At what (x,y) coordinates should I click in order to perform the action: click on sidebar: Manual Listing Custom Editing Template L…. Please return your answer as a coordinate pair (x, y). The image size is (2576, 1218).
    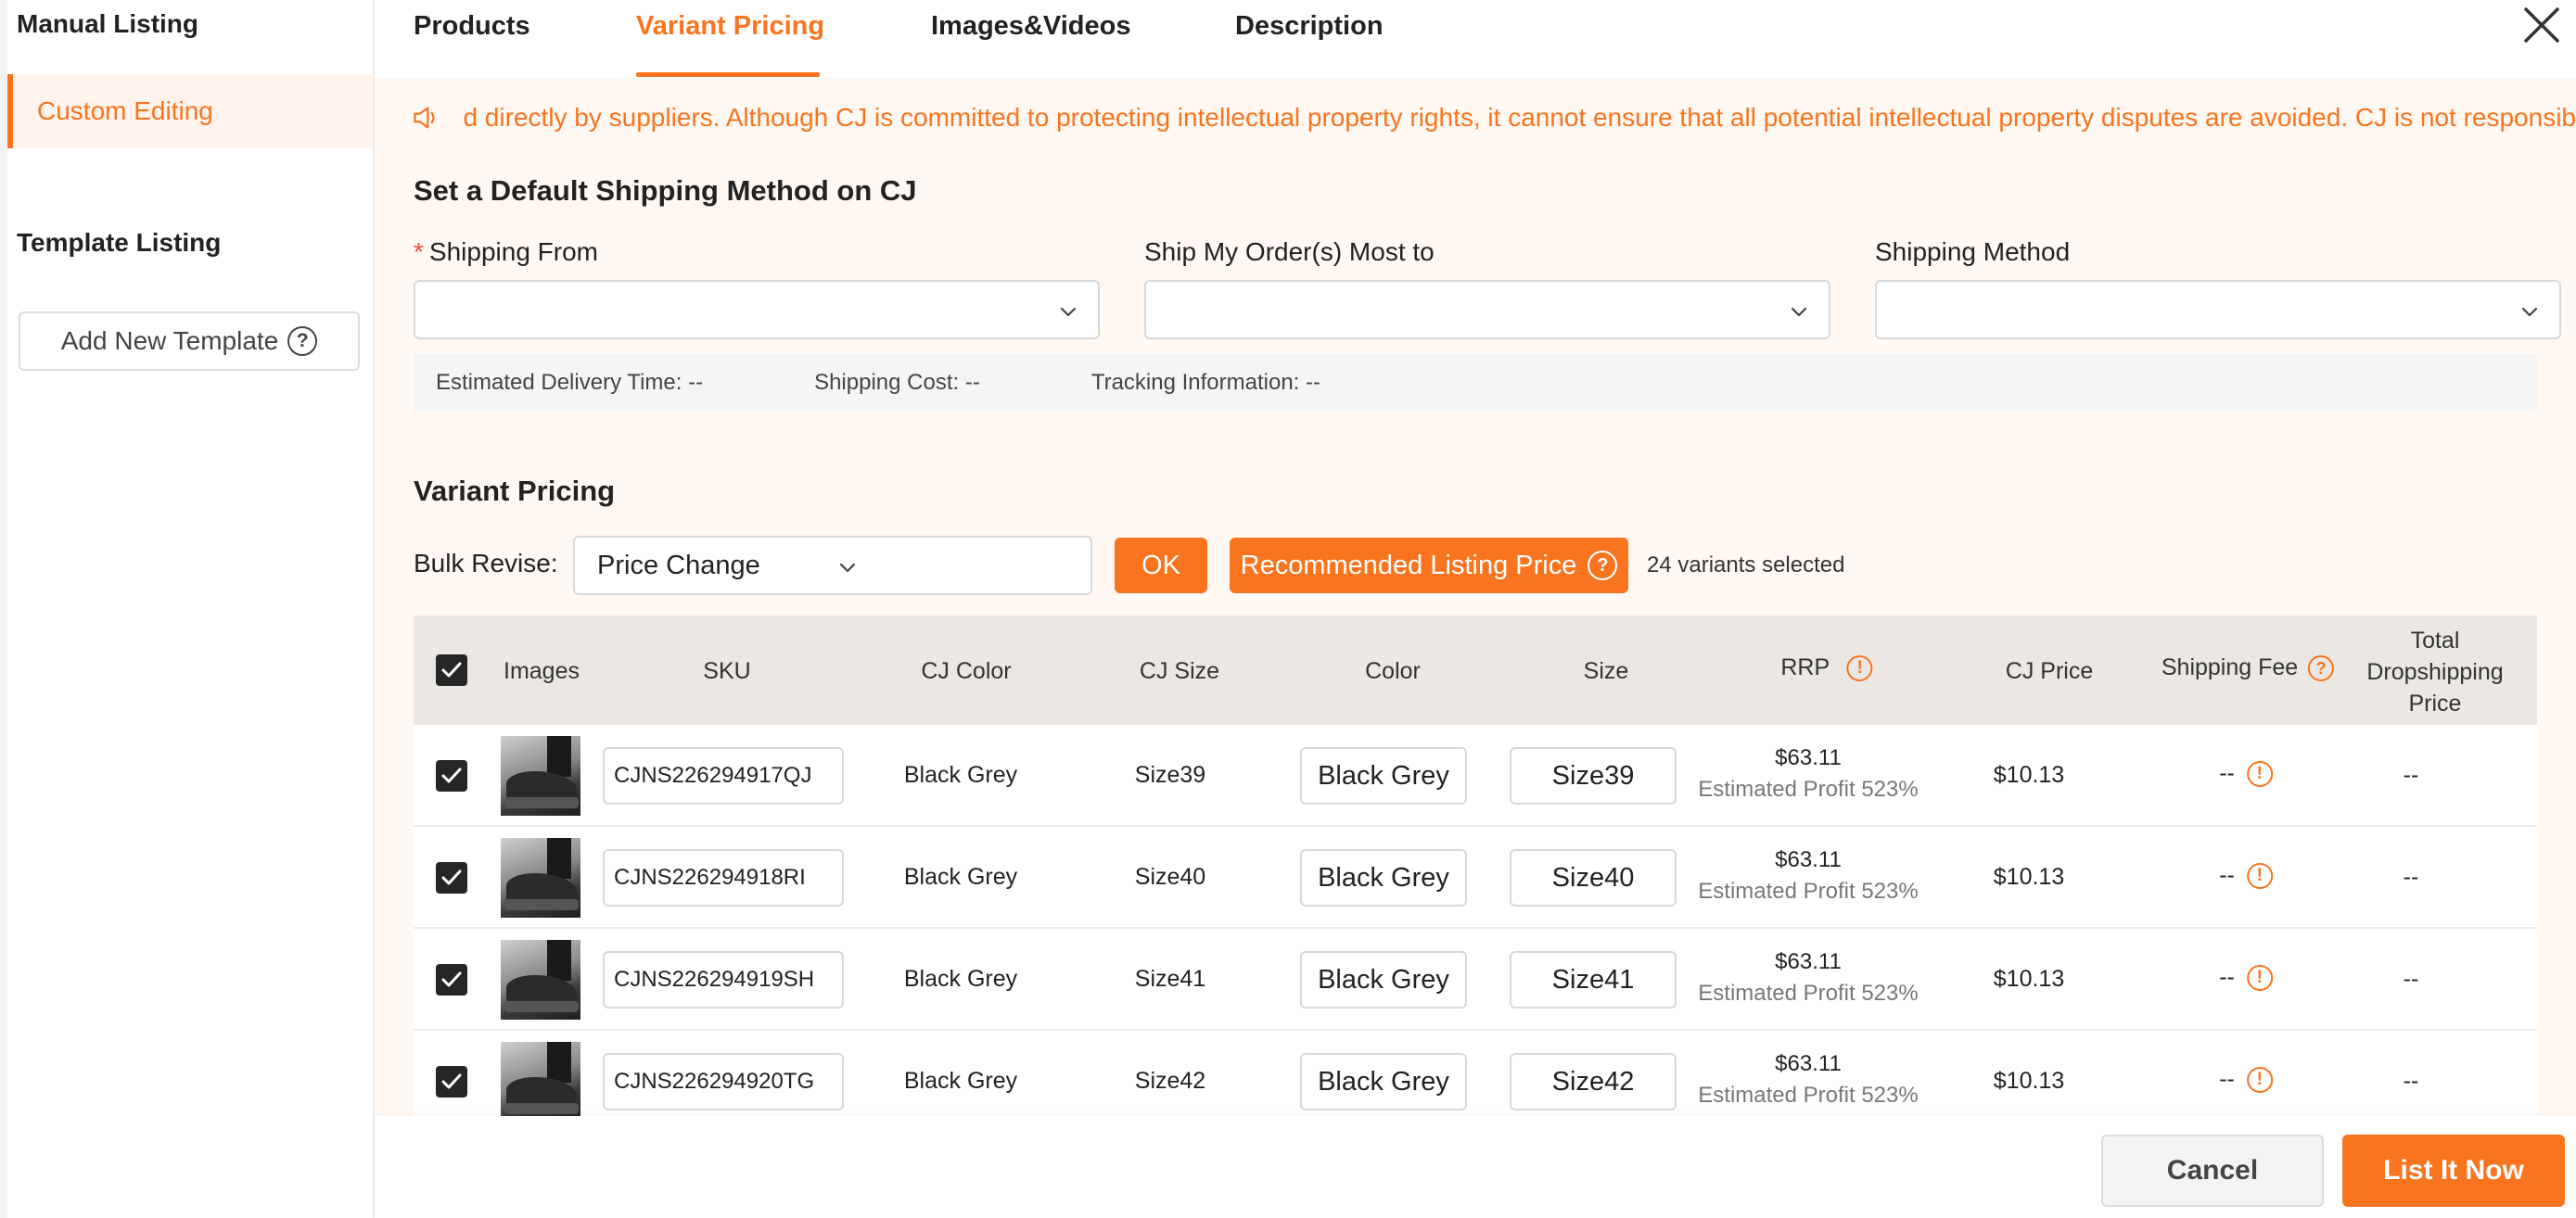
    Looking at the image, I should click on (187, 609).